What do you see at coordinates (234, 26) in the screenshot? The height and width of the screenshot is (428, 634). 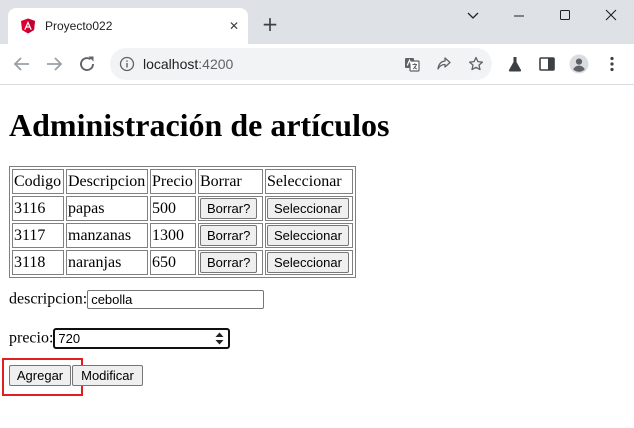 I see `close-tab-icon: ✕` at bounding box center [234, 26].